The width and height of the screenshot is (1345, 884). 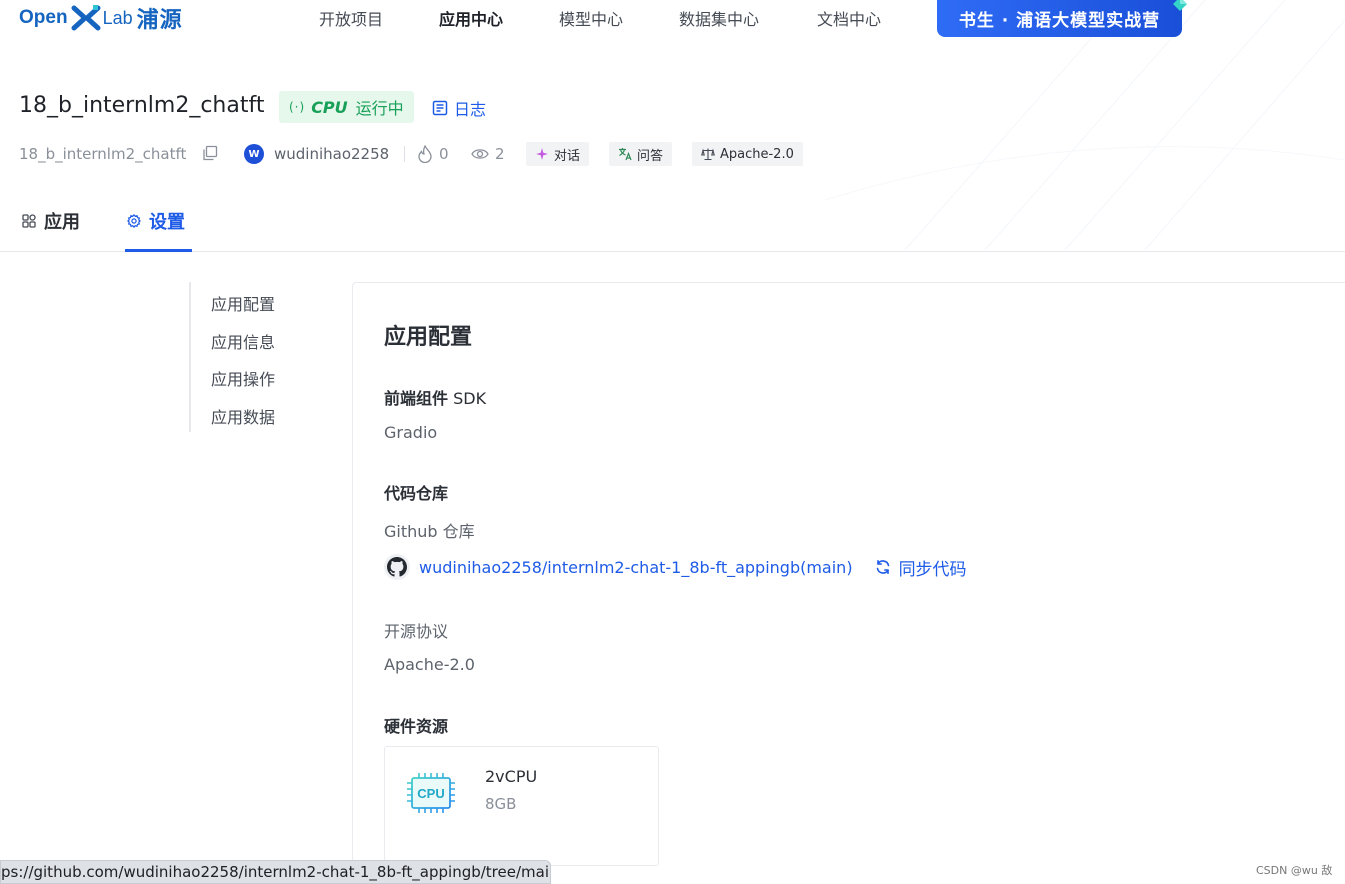 I want to click on tag-chat: 对话, so click(x=558, y=154).